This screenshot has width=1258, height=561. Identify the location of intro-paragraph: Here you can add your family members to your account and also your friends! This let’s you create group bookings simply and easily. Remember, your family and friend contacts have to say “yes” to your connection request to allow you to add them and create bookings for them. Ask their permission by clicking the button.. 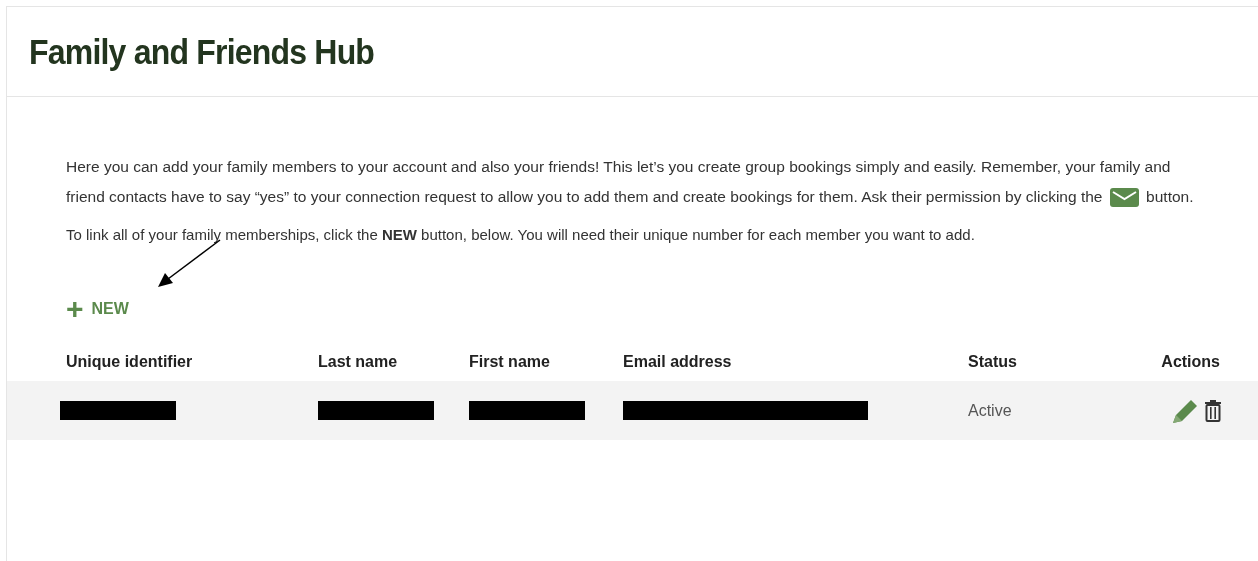
(630, 182).